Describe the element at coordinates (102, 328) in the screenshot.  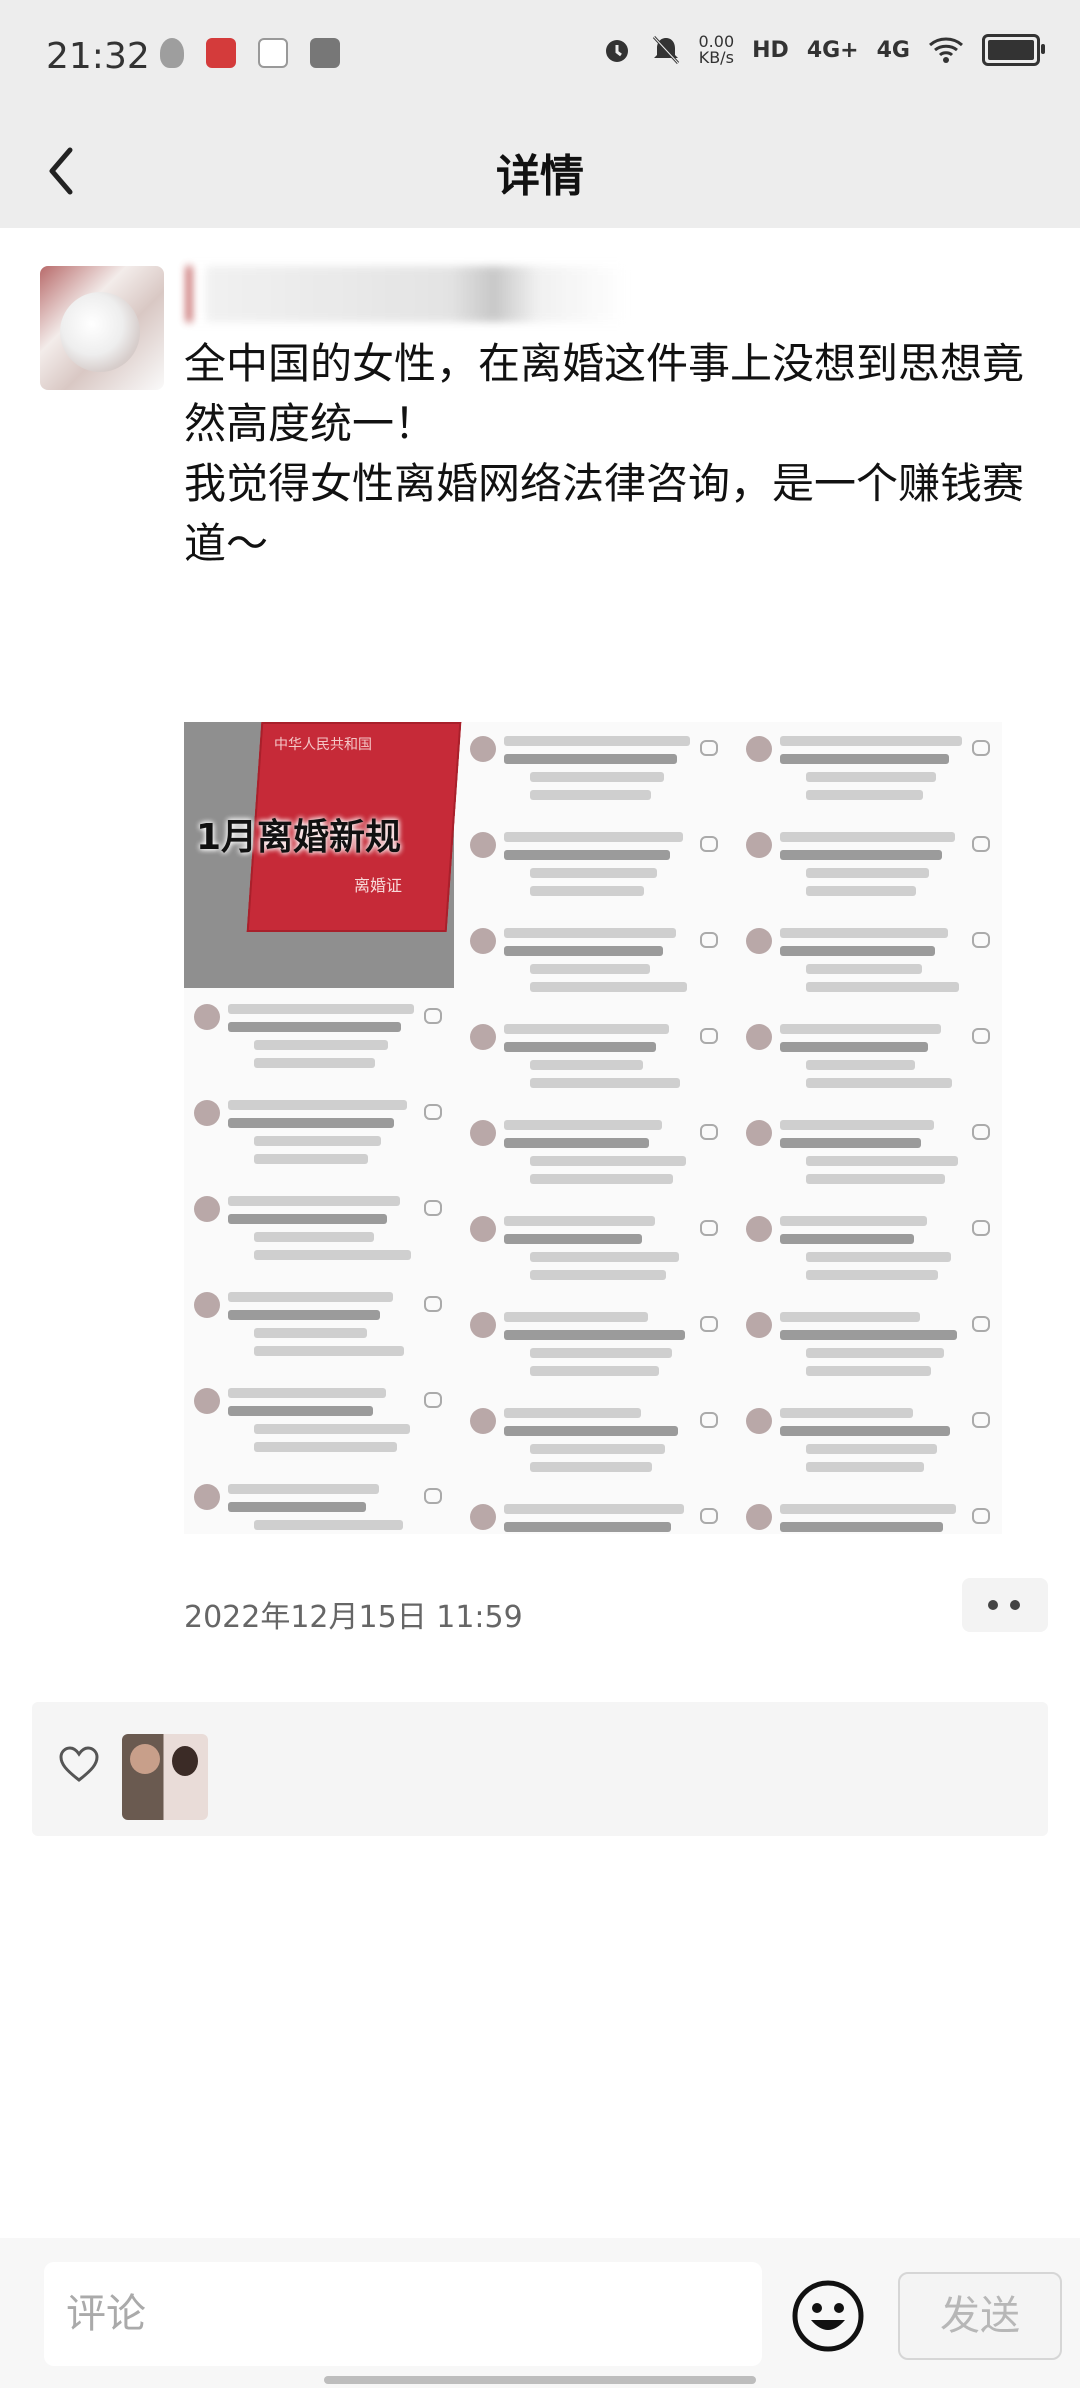
I see `author-avatar` at that location.